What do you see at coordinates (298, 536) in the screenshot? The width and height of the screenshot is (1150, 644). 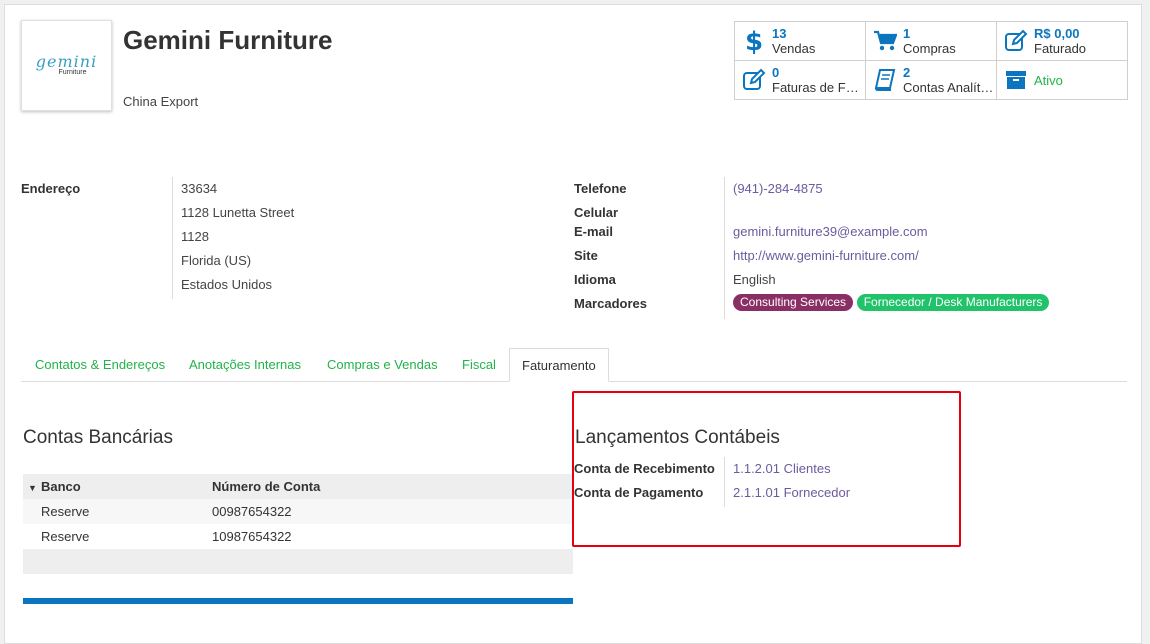 I see `table-row: Reserve 10987654322` at bounding box center [298, 536].